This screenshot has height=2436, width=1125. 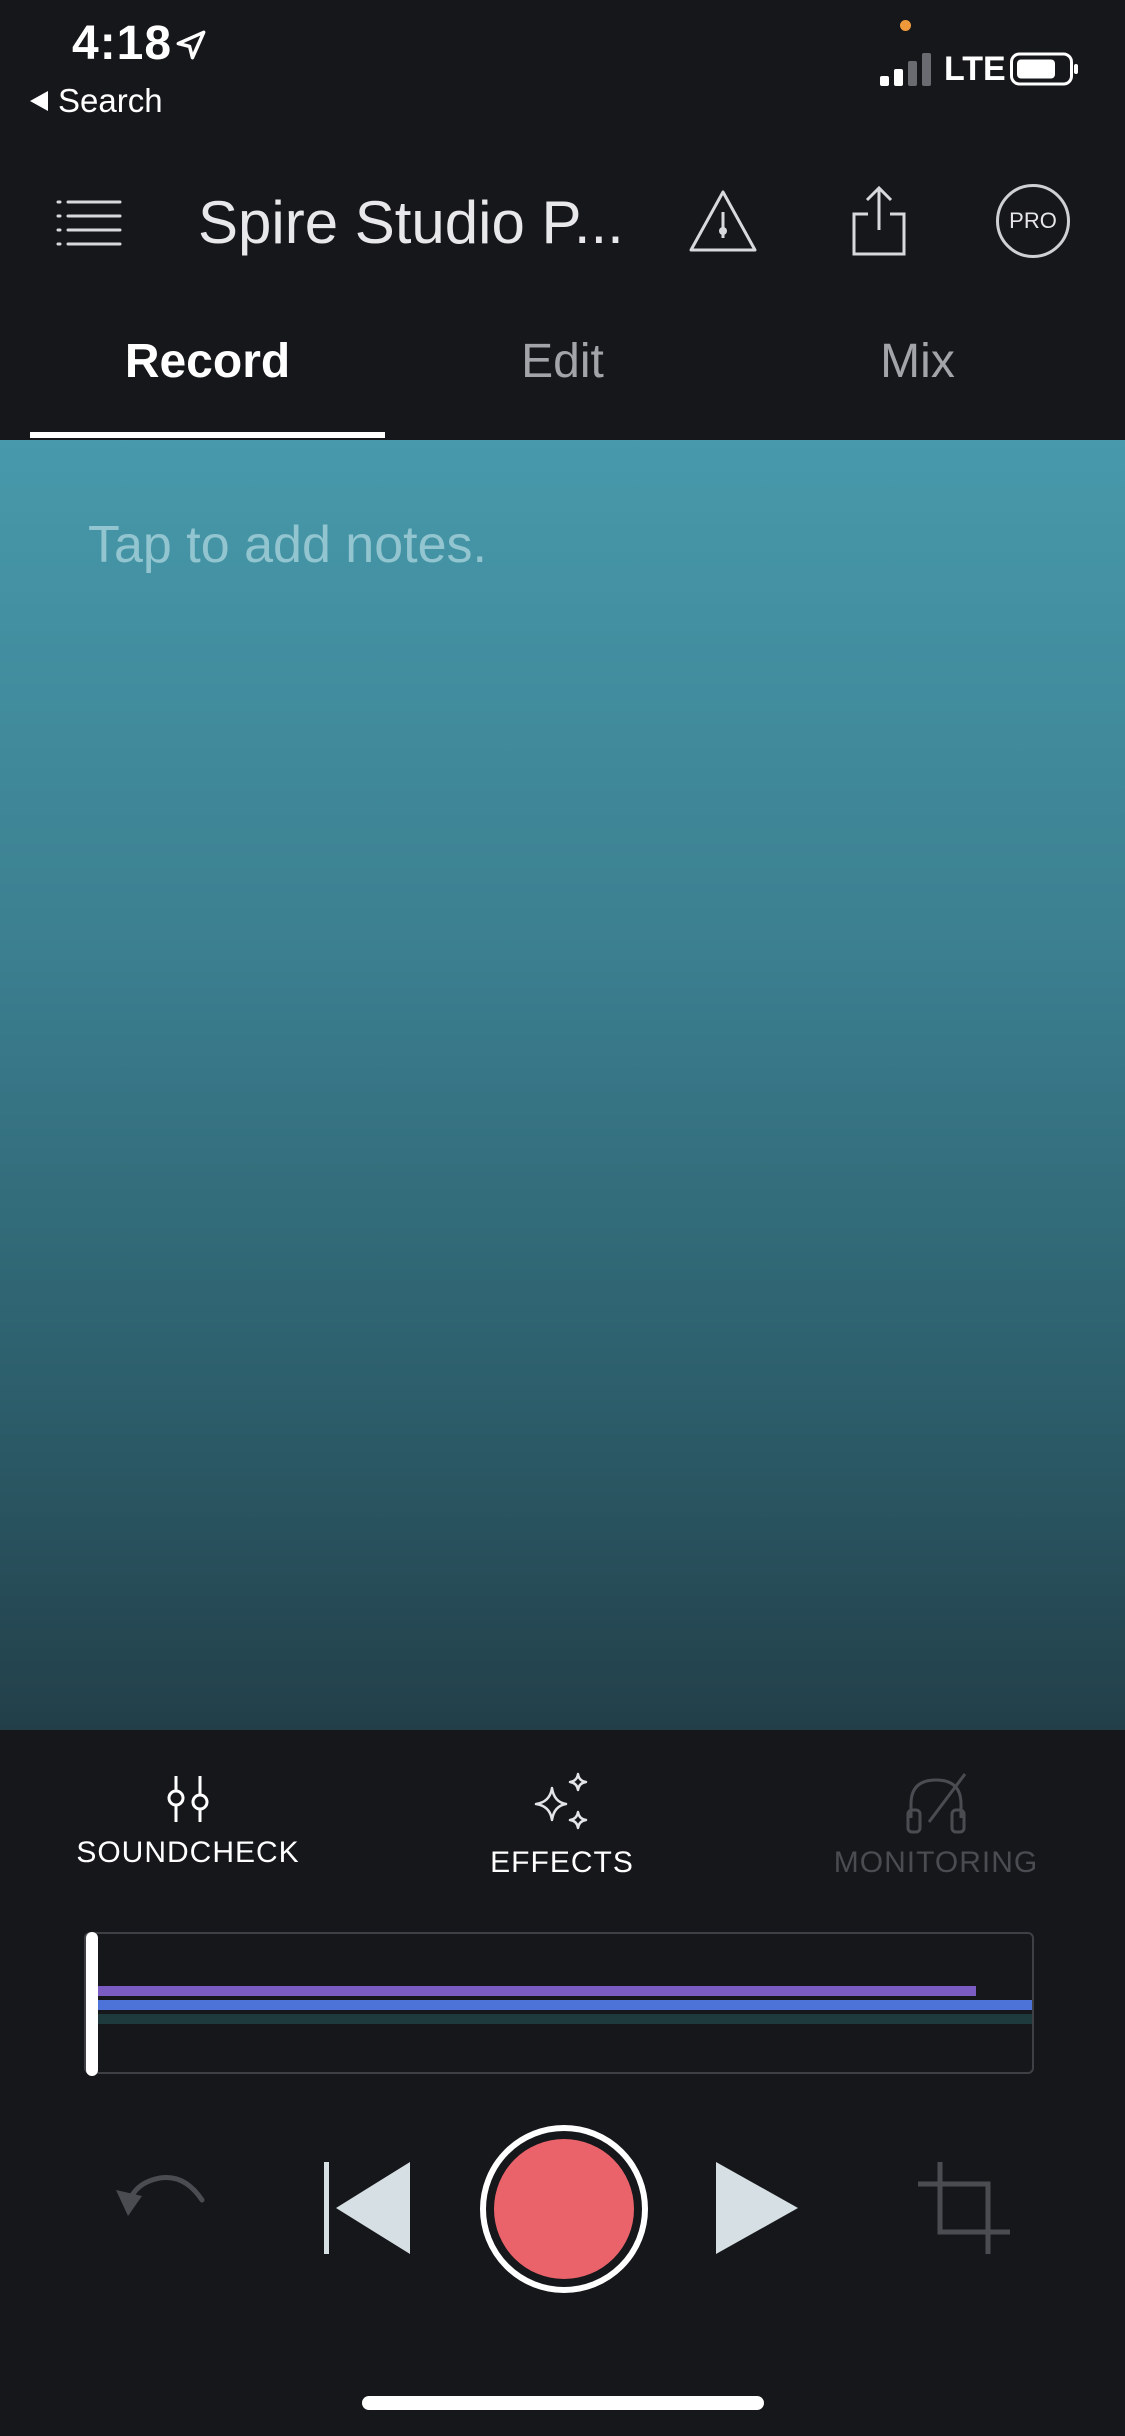 What do you see at coordinates (188, 1799) in the screenshot?
I see `sliders-icon` at bounding box center [188, 1799].